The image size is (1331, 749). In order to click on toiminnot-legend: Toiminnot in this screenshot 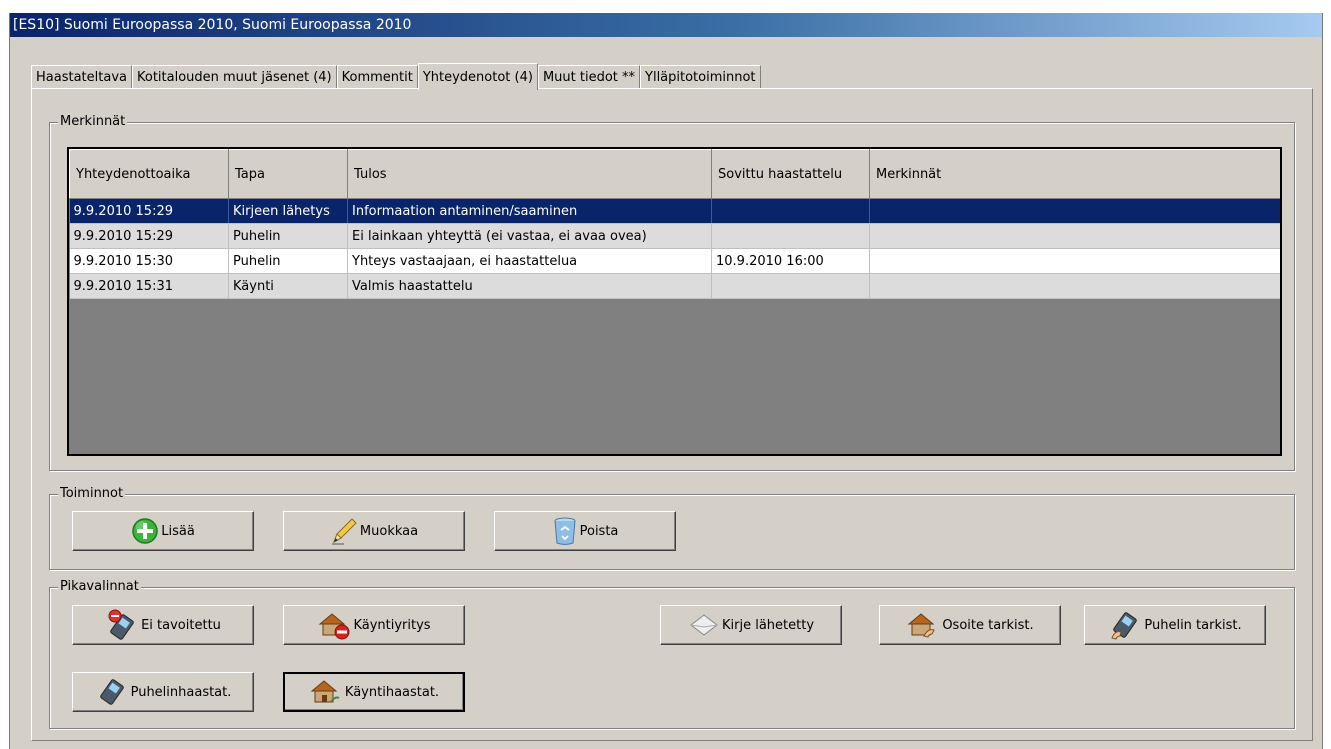, I will do `click(92, 494)`.